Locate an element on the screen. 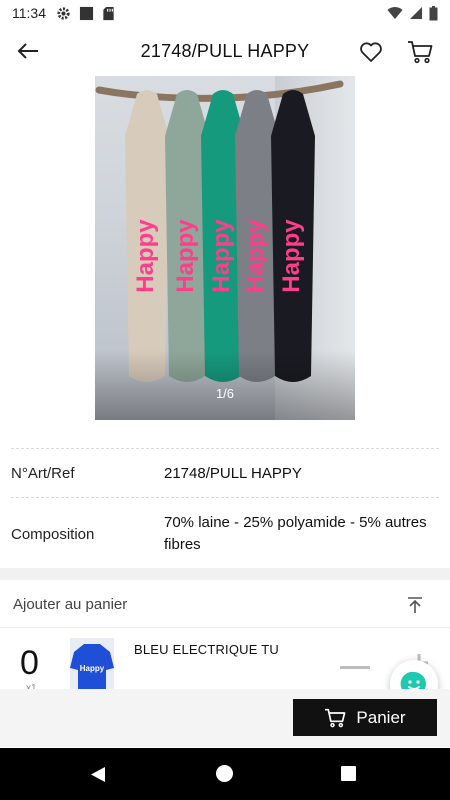 The image size is (450, 800). nav-home-icon is located at coordinates (224, 773).